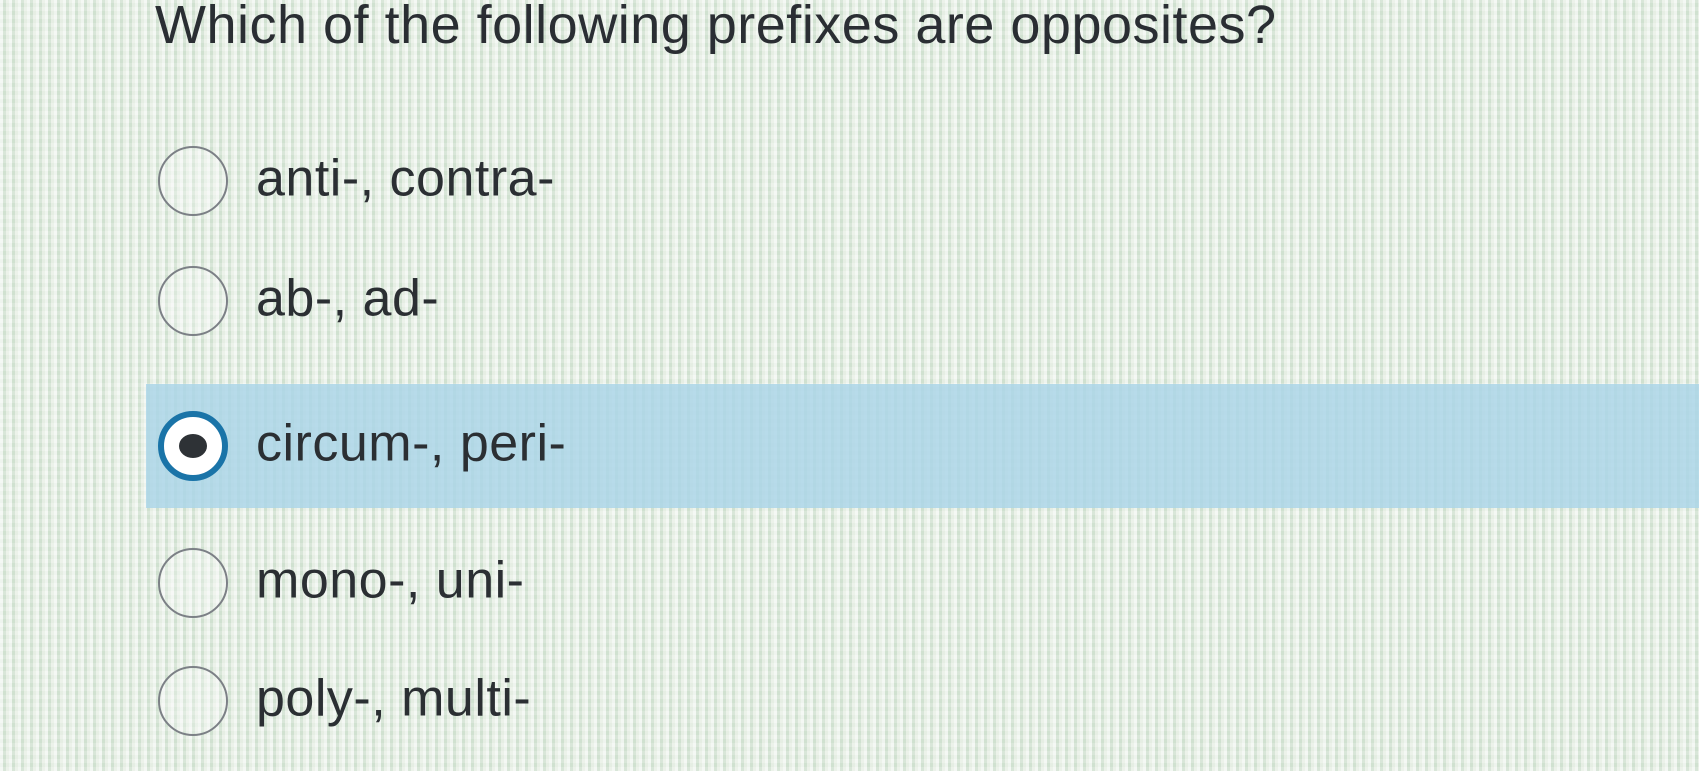 Image resolution: width=1699 pixels, height=771 pixels. Describe the element at coordinates (390, 580) in the screenshot. I see `option-label: mono-, uni-` at that location.